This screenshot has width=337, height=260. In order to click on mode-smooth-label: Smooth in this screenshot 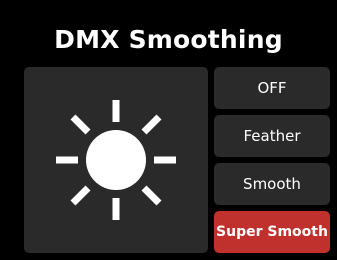, I will do `click(272, 184)`.